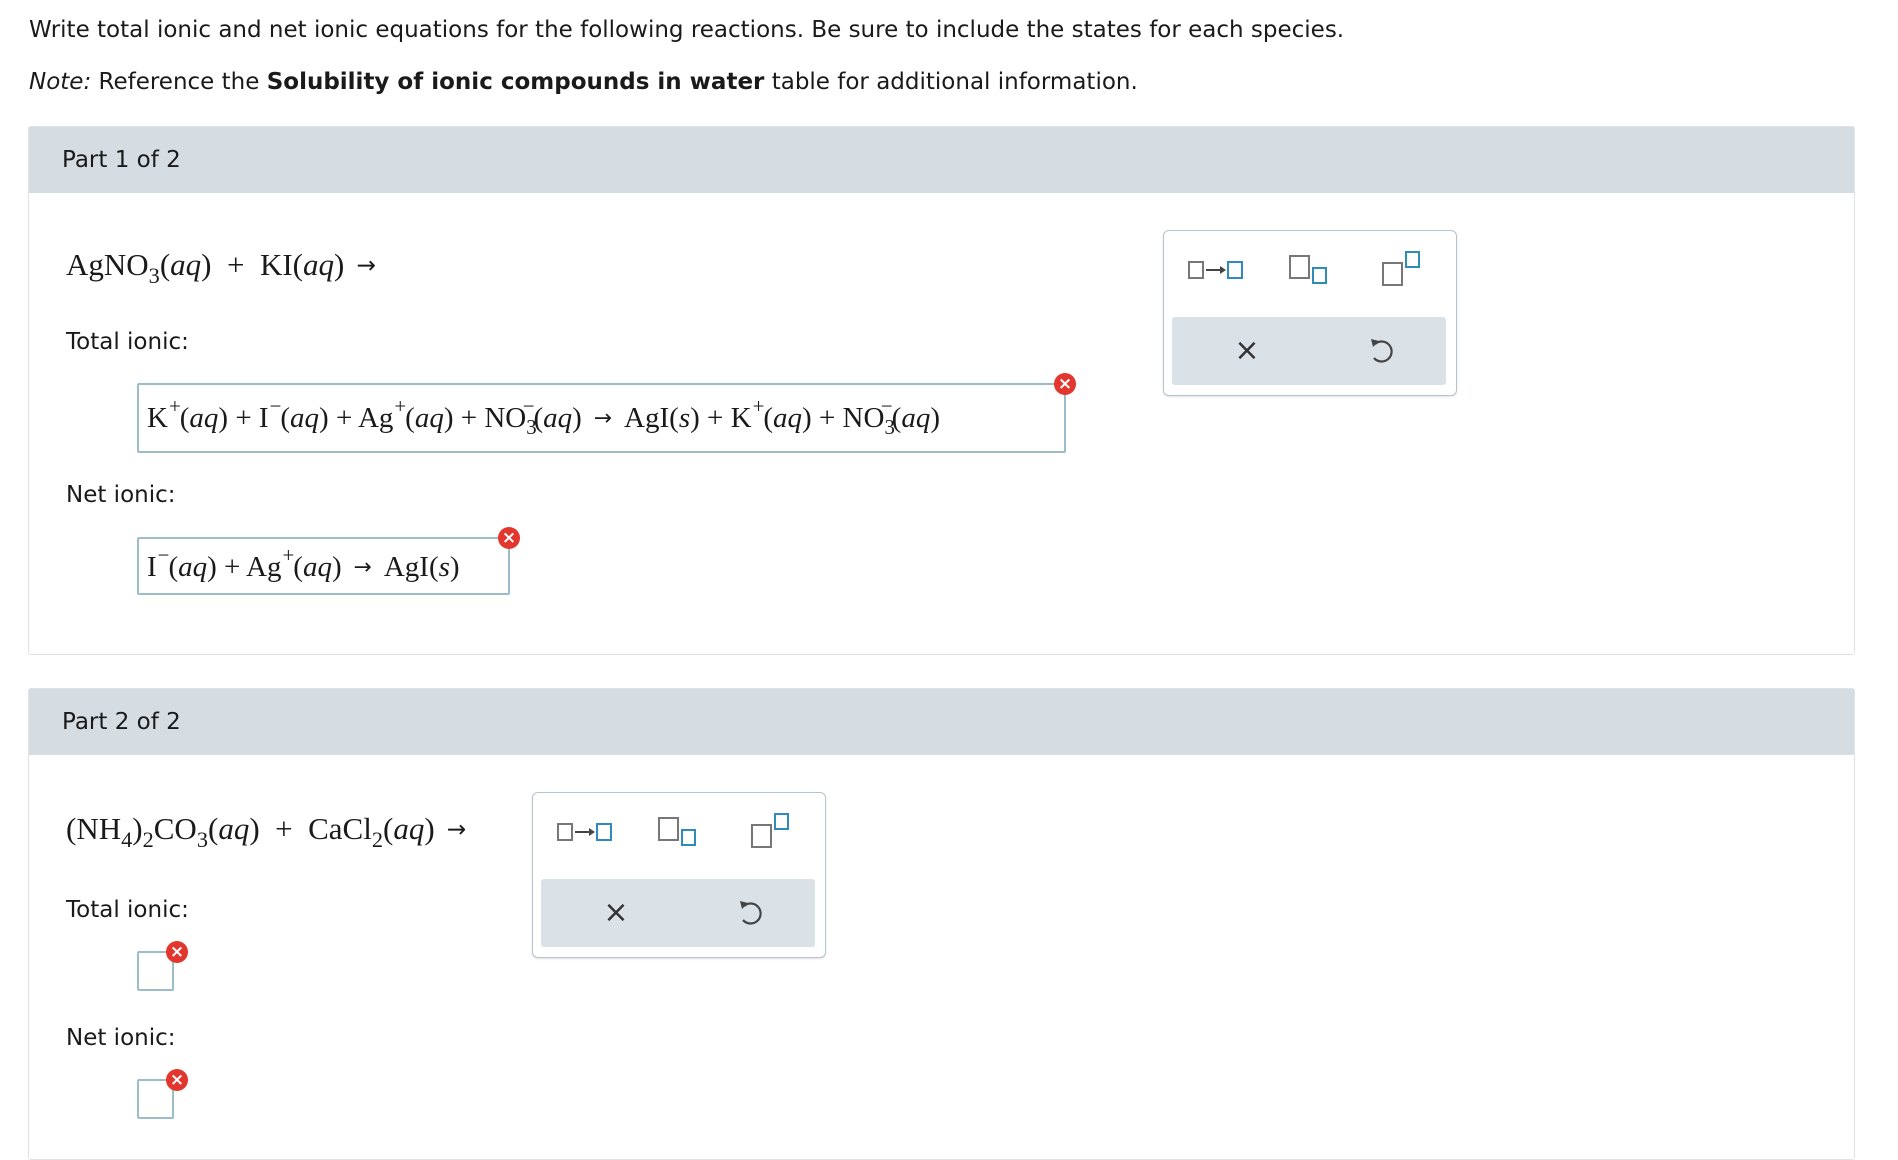 The height and width of the screenshot is (1160, 1898). What do you see at coordinates (951, 82) in the screenshot?
I see `note-text-after: table for additional information.` at bounding box center [951, 82].